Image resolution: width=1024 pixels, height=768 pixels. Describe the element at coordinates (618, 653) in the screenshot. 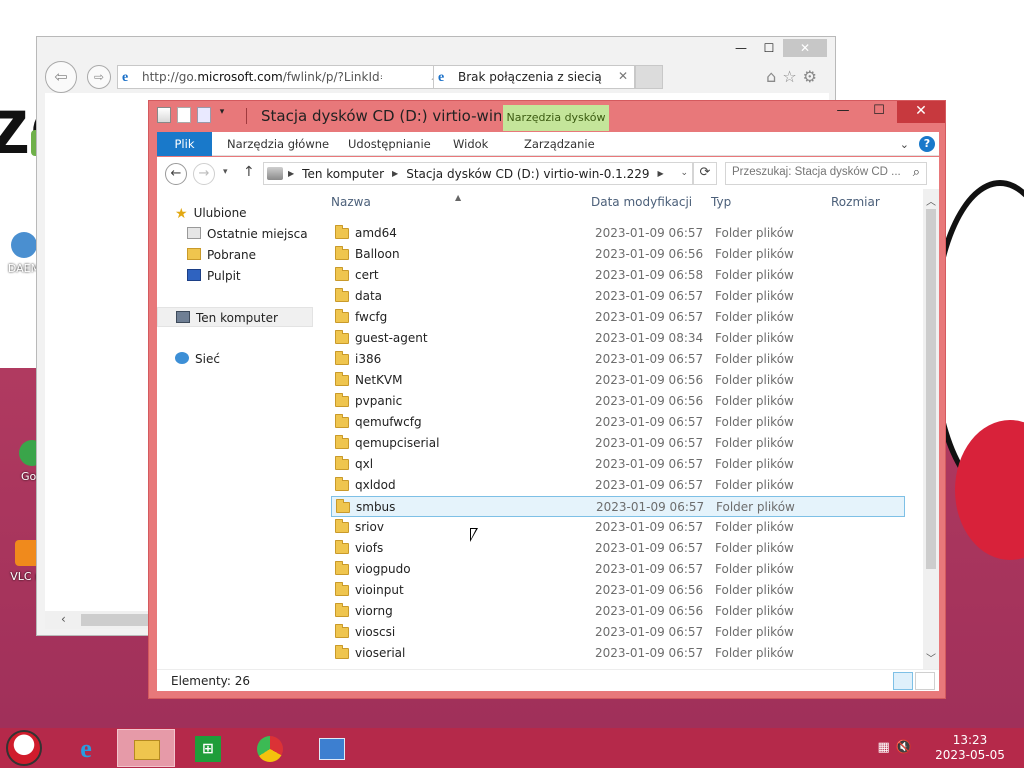

I see `table-row: vioserial 2023-01-09 06:57 Folder plików` at that location.